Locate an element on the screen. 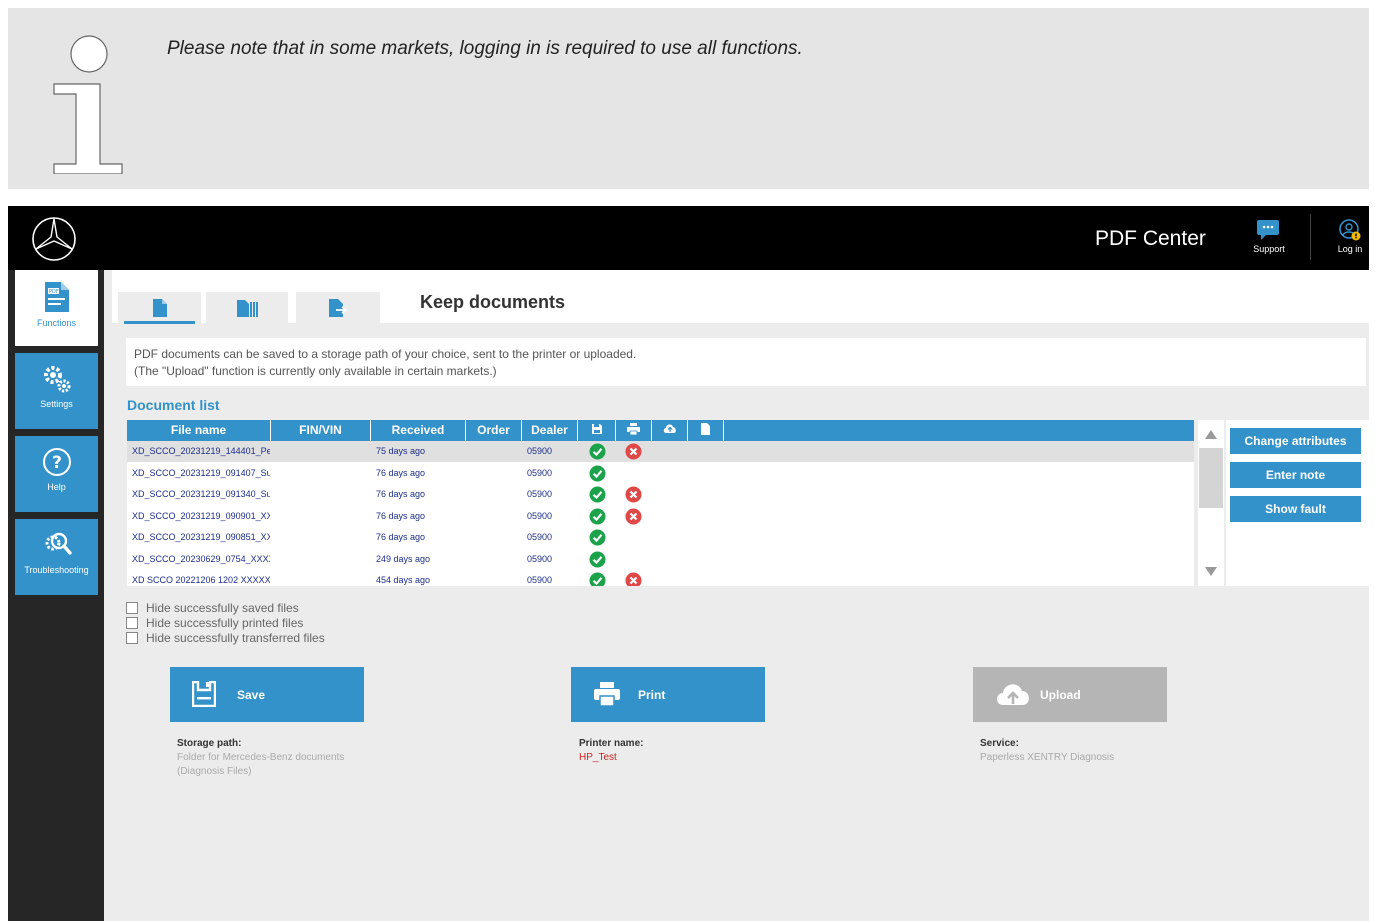 The height and width of the screenshot is (921, 1375). hide-transferred-label: Hide successfully transferred files is located at coordinates (235, 637).